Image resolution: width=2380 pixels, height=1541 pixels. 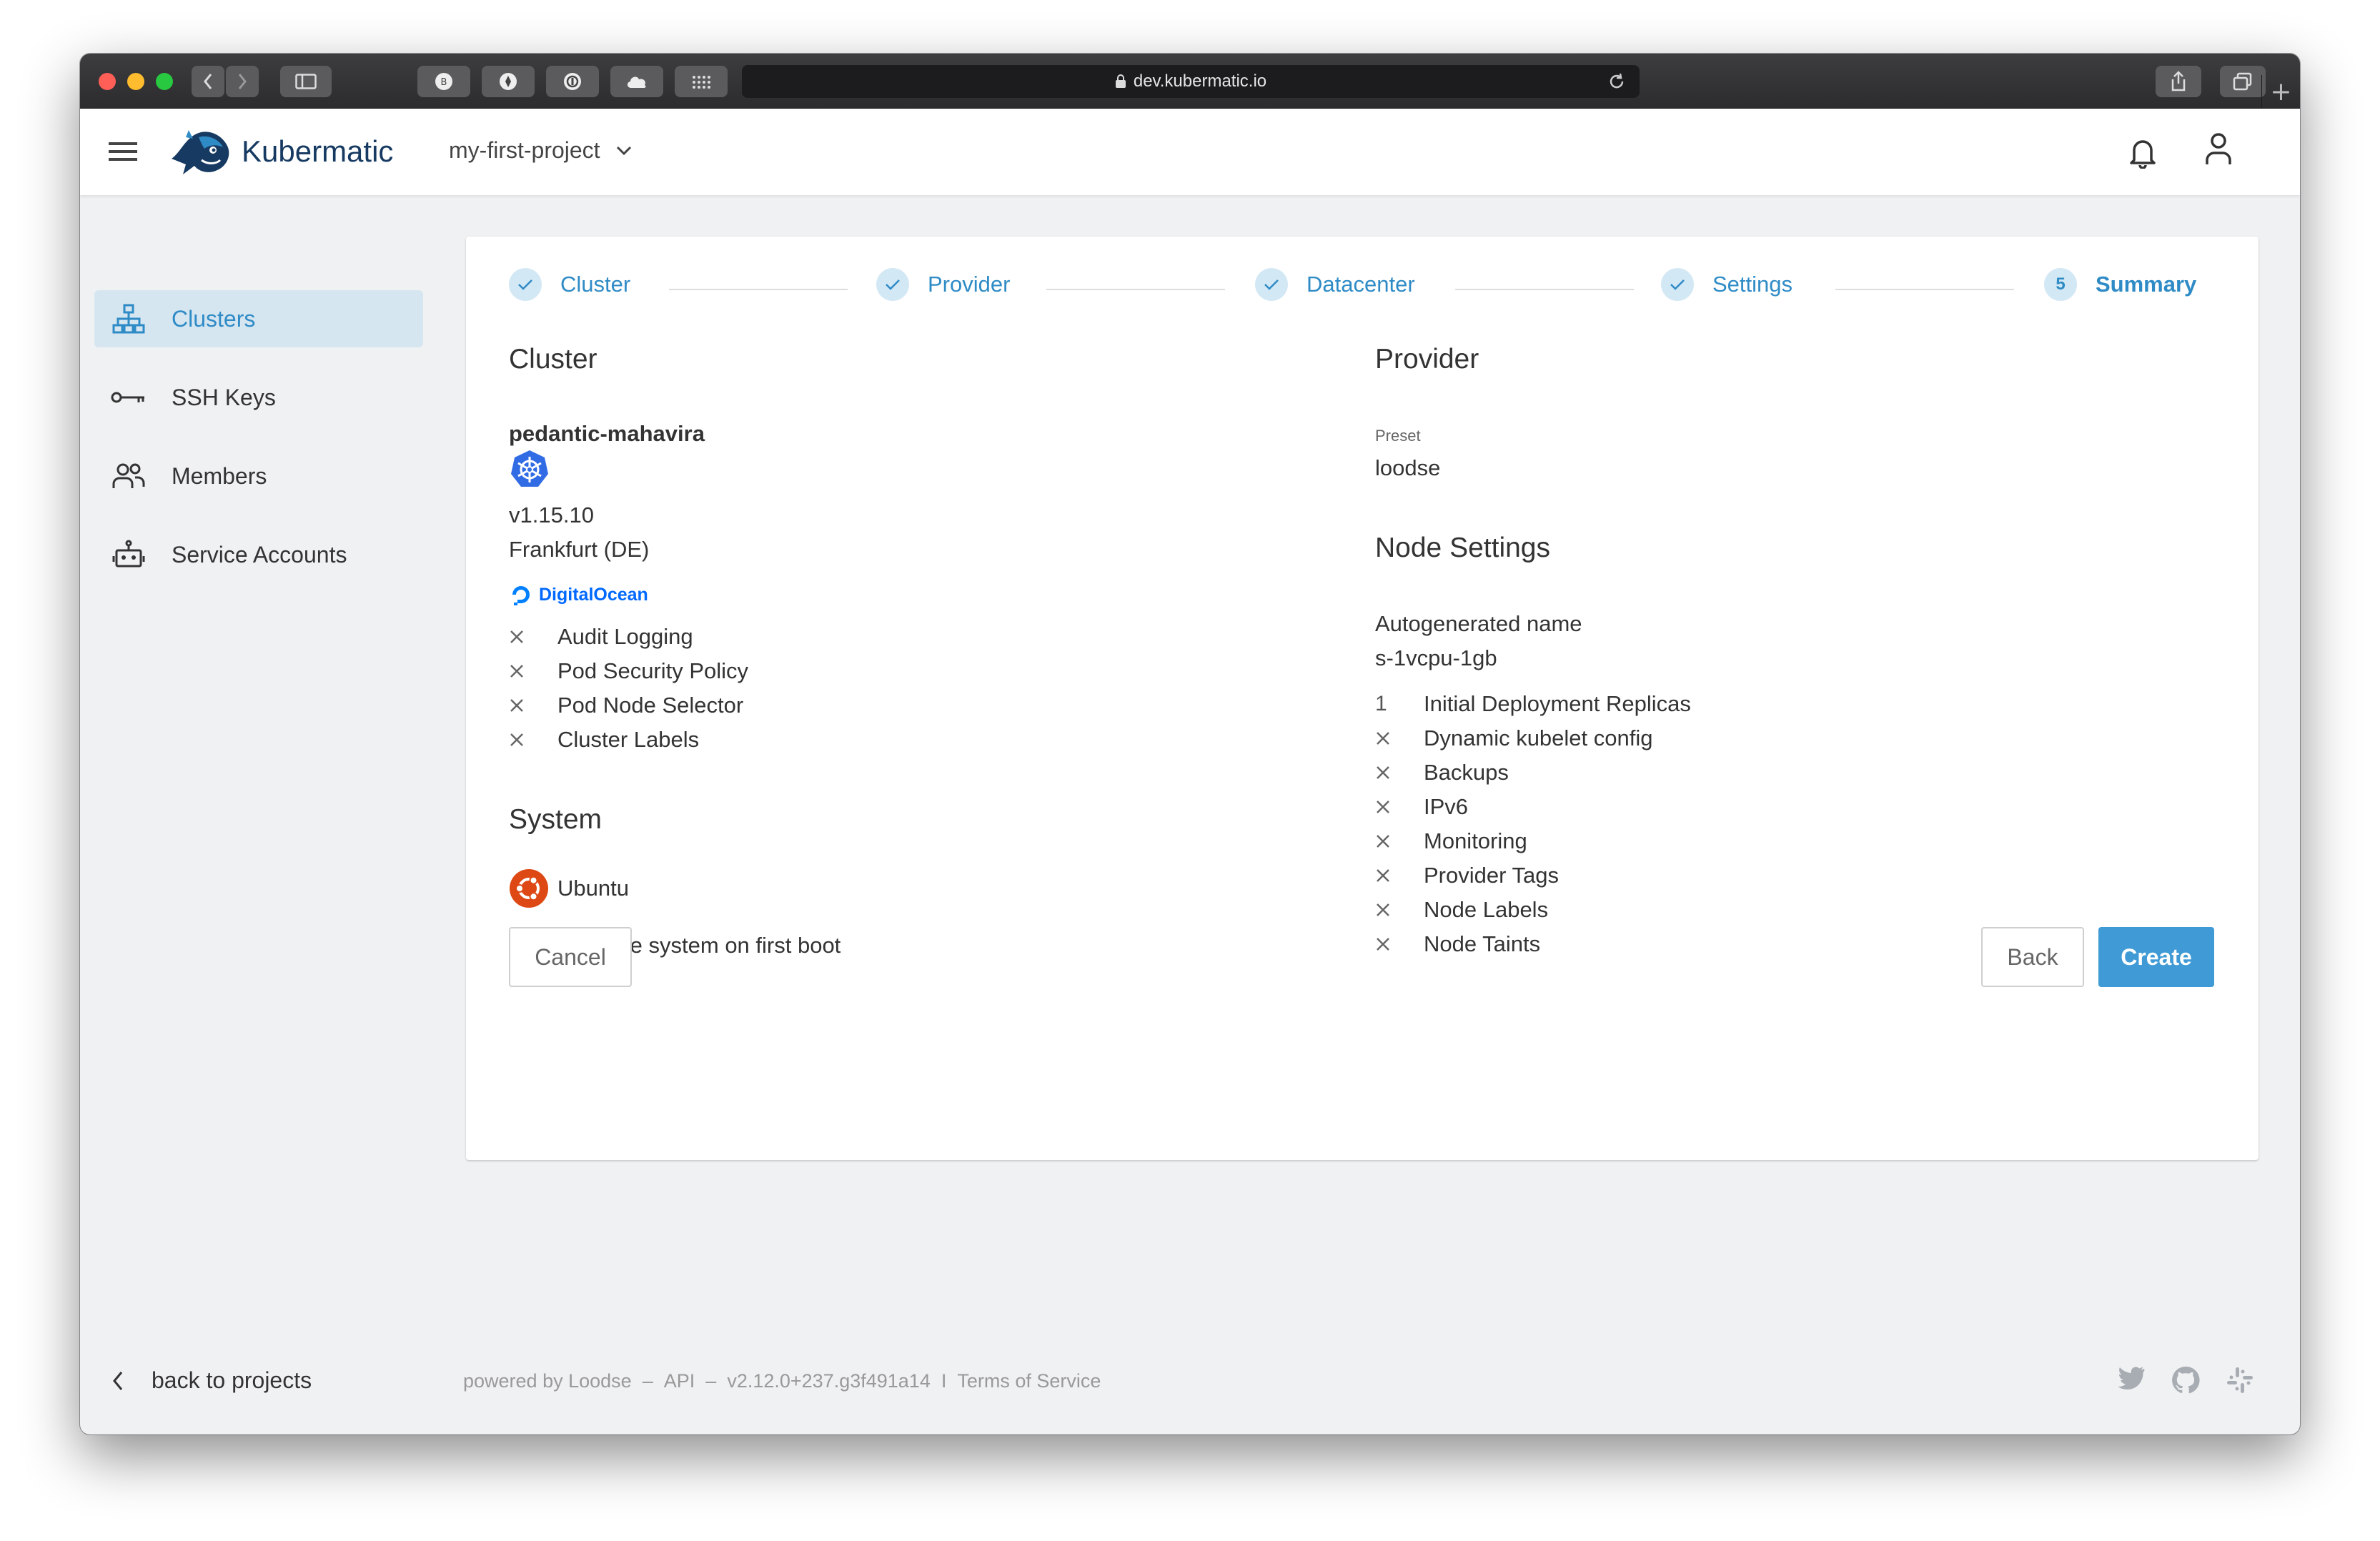 I want to click on datacenter-location: Frankfurt (DE), so click(x=579, y=549).